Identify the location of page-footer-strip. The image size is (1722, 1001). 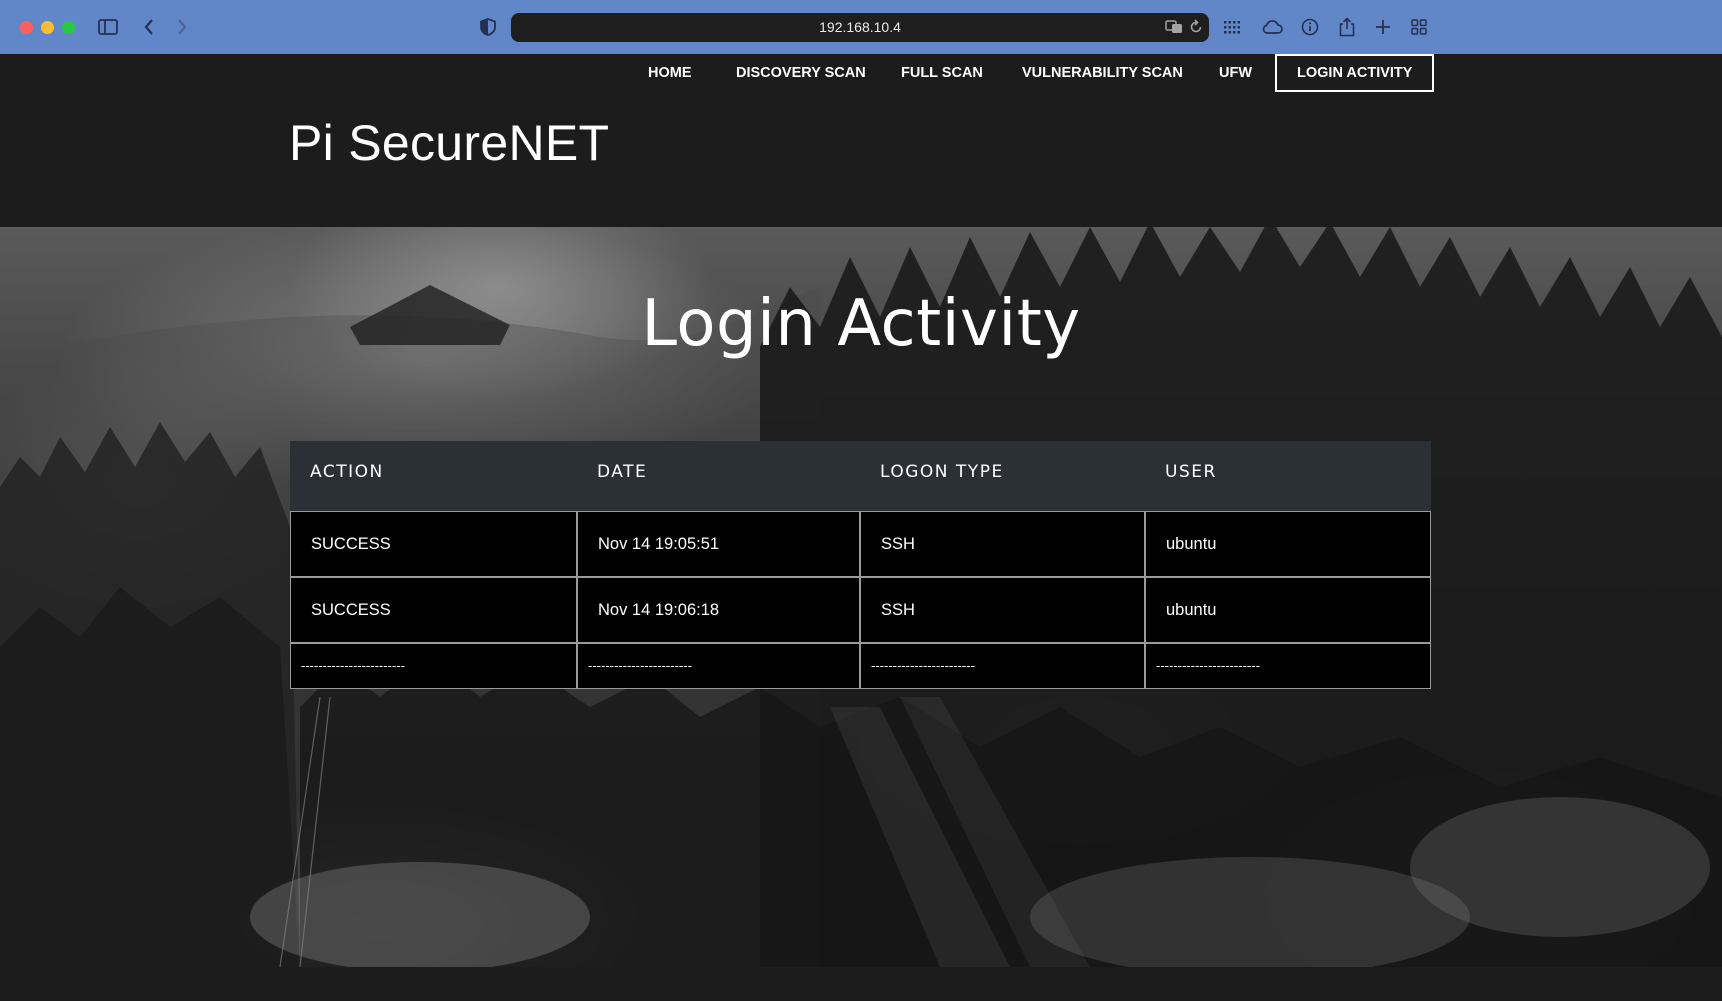
(861, 984).